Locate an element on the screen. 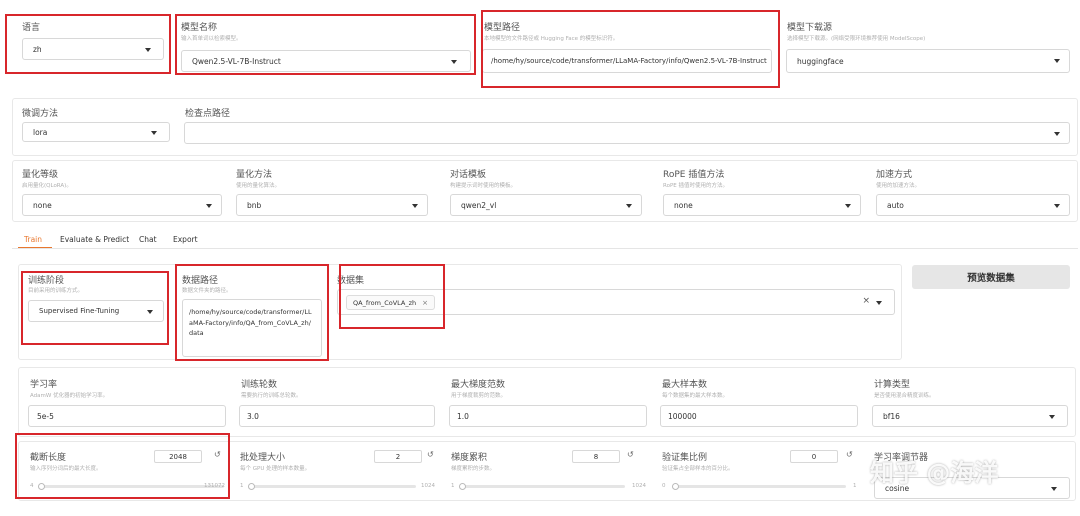 The width and height of the screenshot is (1080, 516). cutoff-slider is located at coordinates (131, 486).